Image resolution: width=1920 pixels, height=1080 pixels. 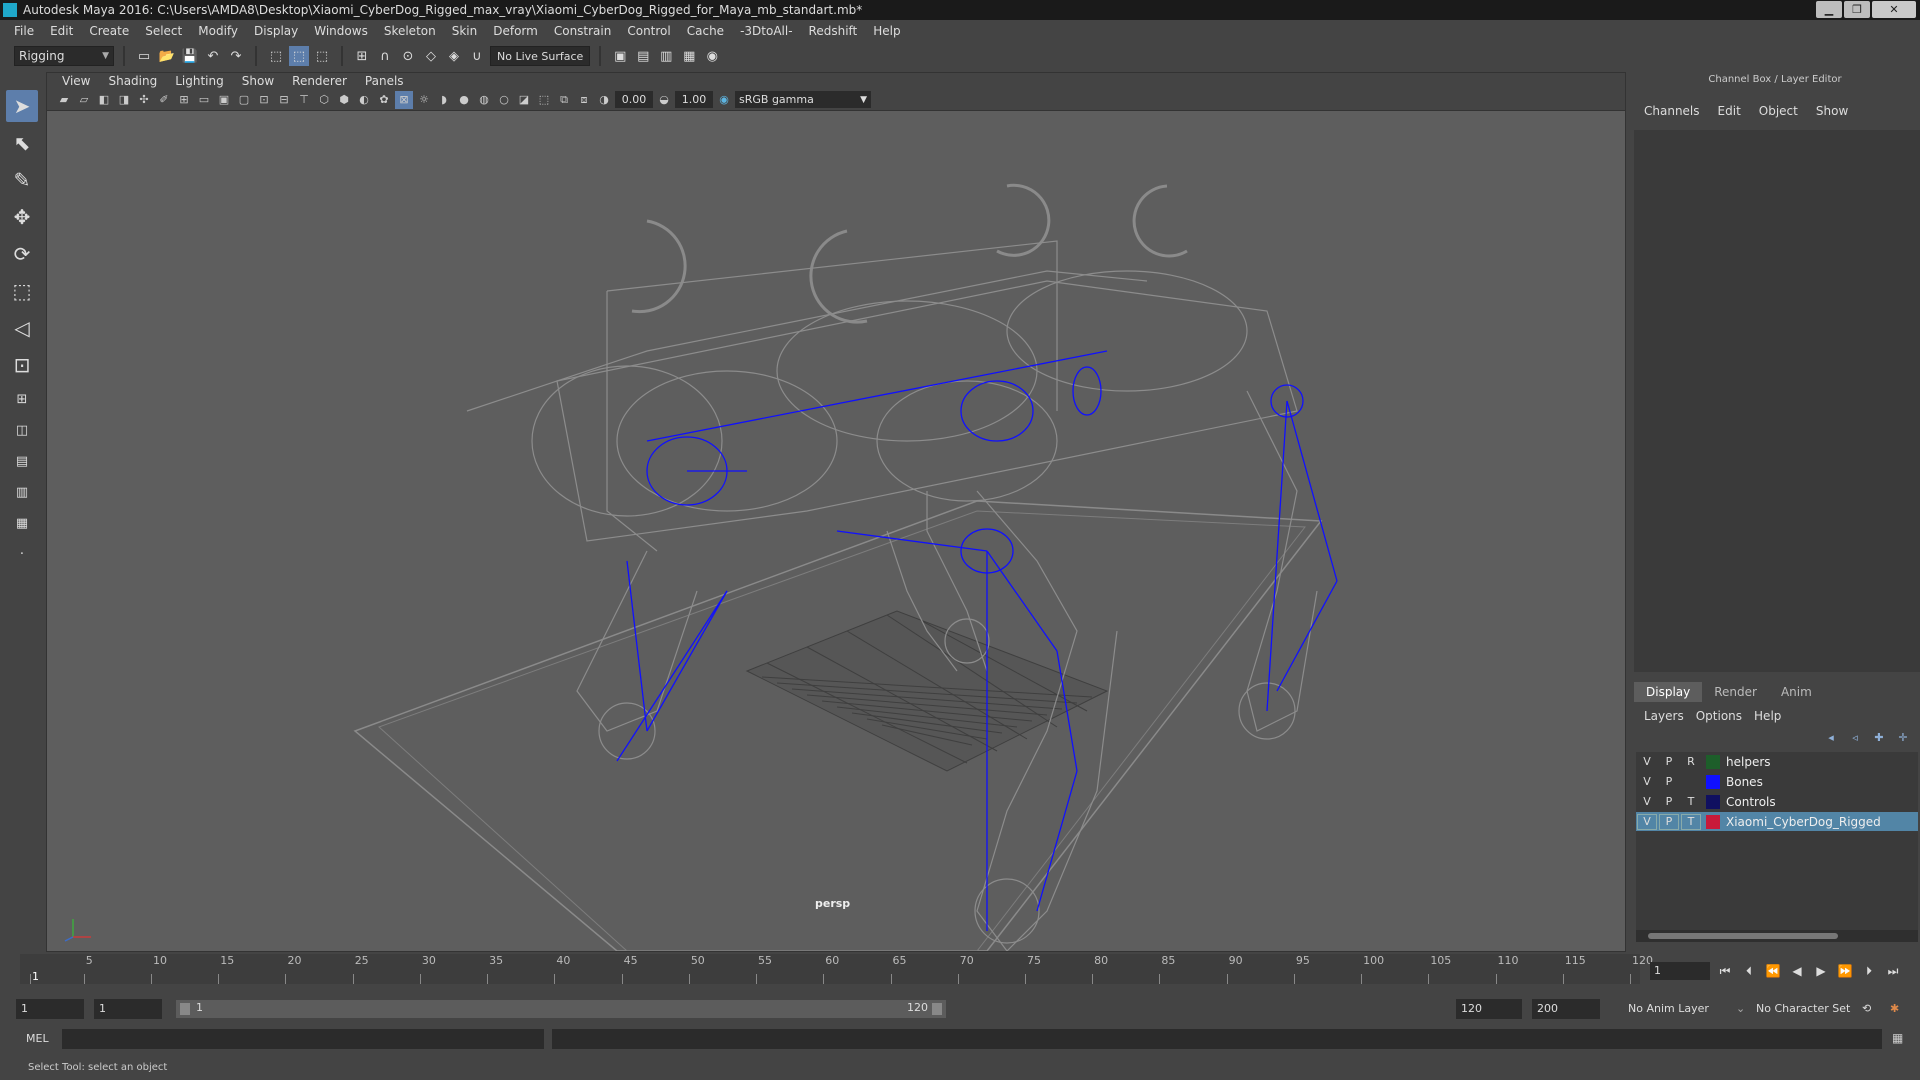 I want to click on move-tool-icon: ✥, so click(x=22, y=217).